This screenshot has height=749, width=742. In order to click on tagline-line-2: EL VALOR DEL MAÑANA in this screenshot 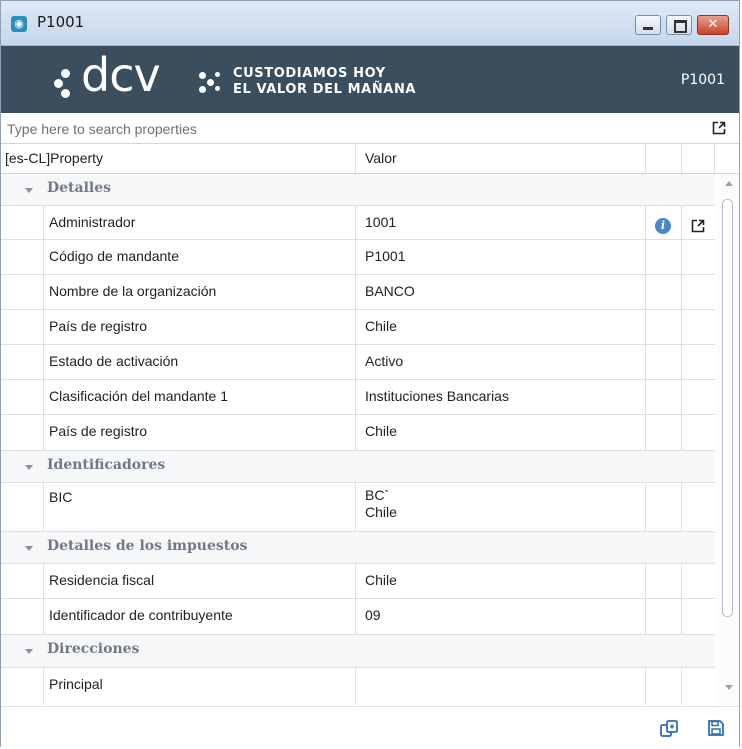, I will do `click(325, 89)`.